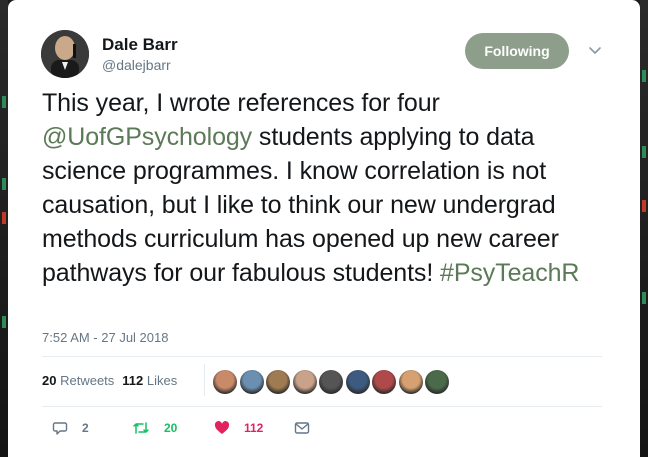 The width and height of the screenshot is (648, 457). Describe the element at coordinates (4, 228) in the screenshot. I see `background-left-edge` at that location.